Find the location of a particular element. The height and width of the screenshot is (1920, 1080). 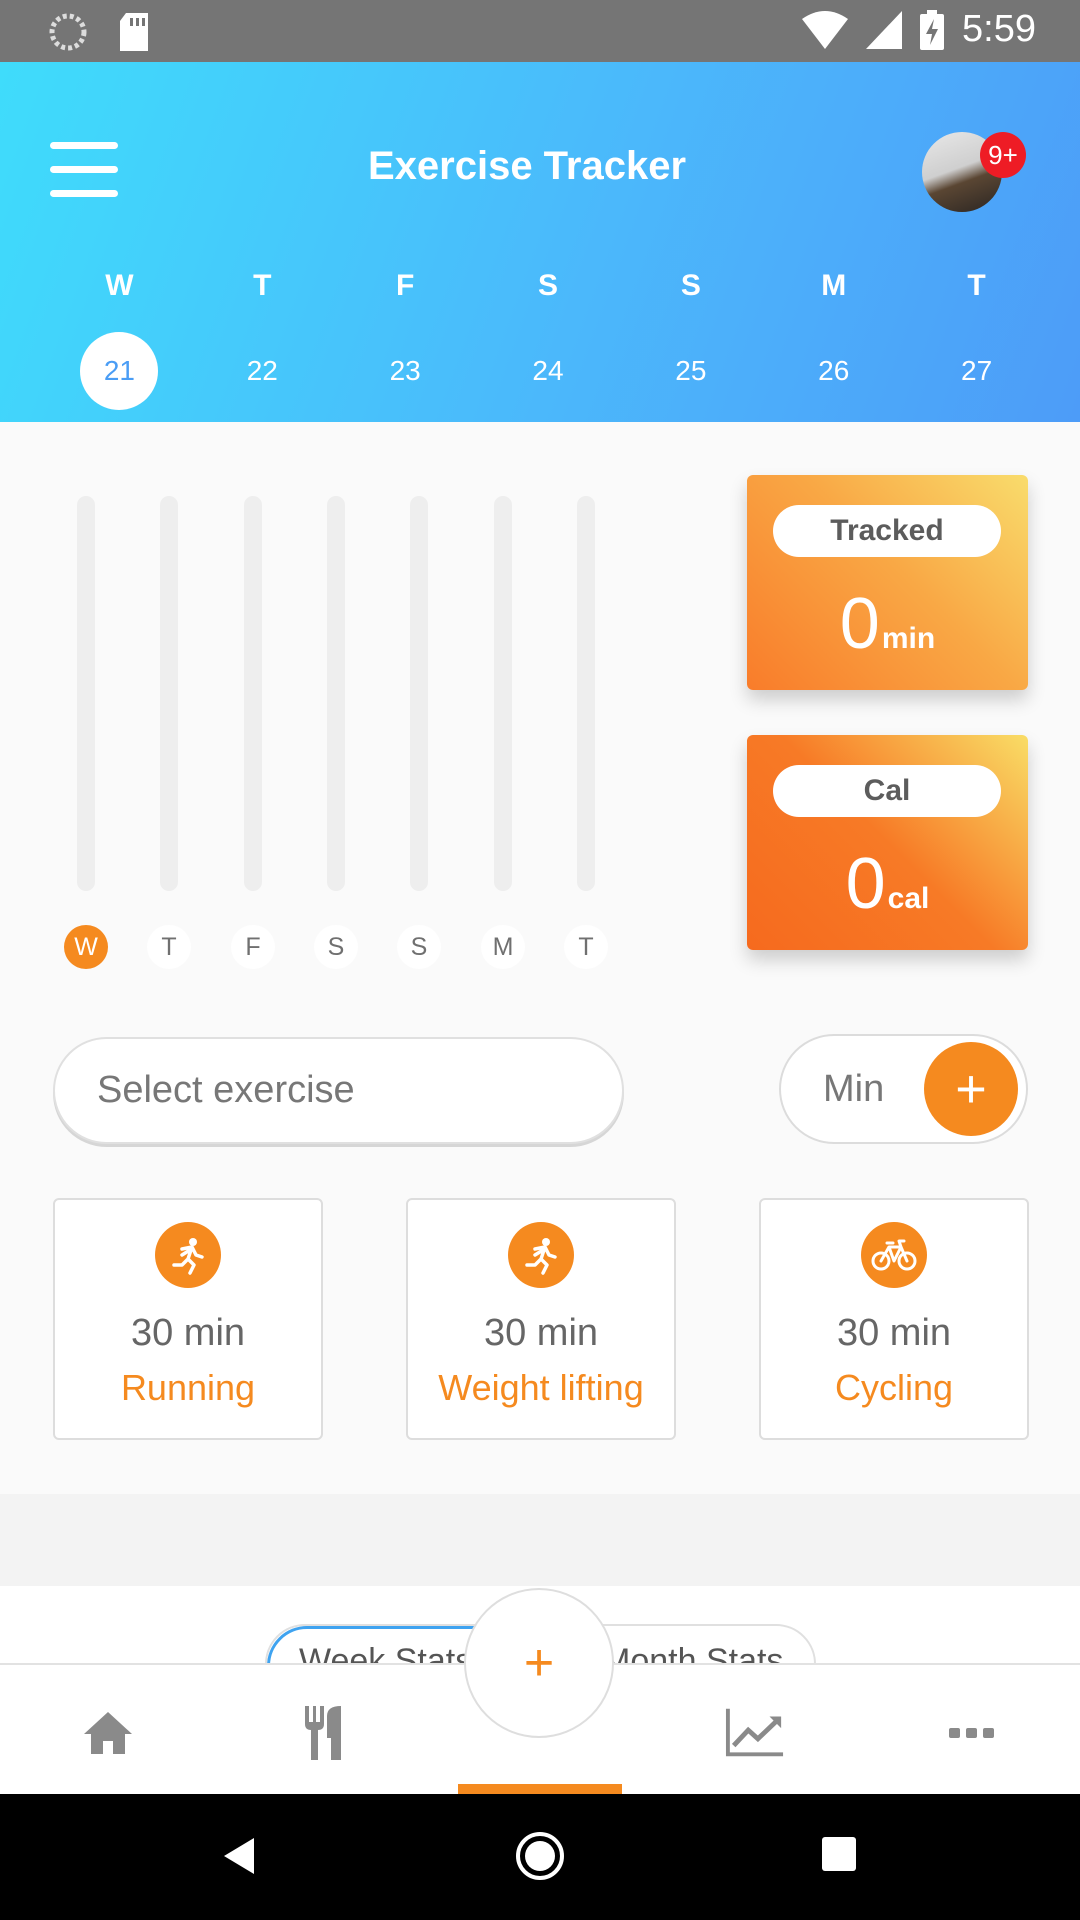

day-number: 22 is located at coordinates (262, 370).